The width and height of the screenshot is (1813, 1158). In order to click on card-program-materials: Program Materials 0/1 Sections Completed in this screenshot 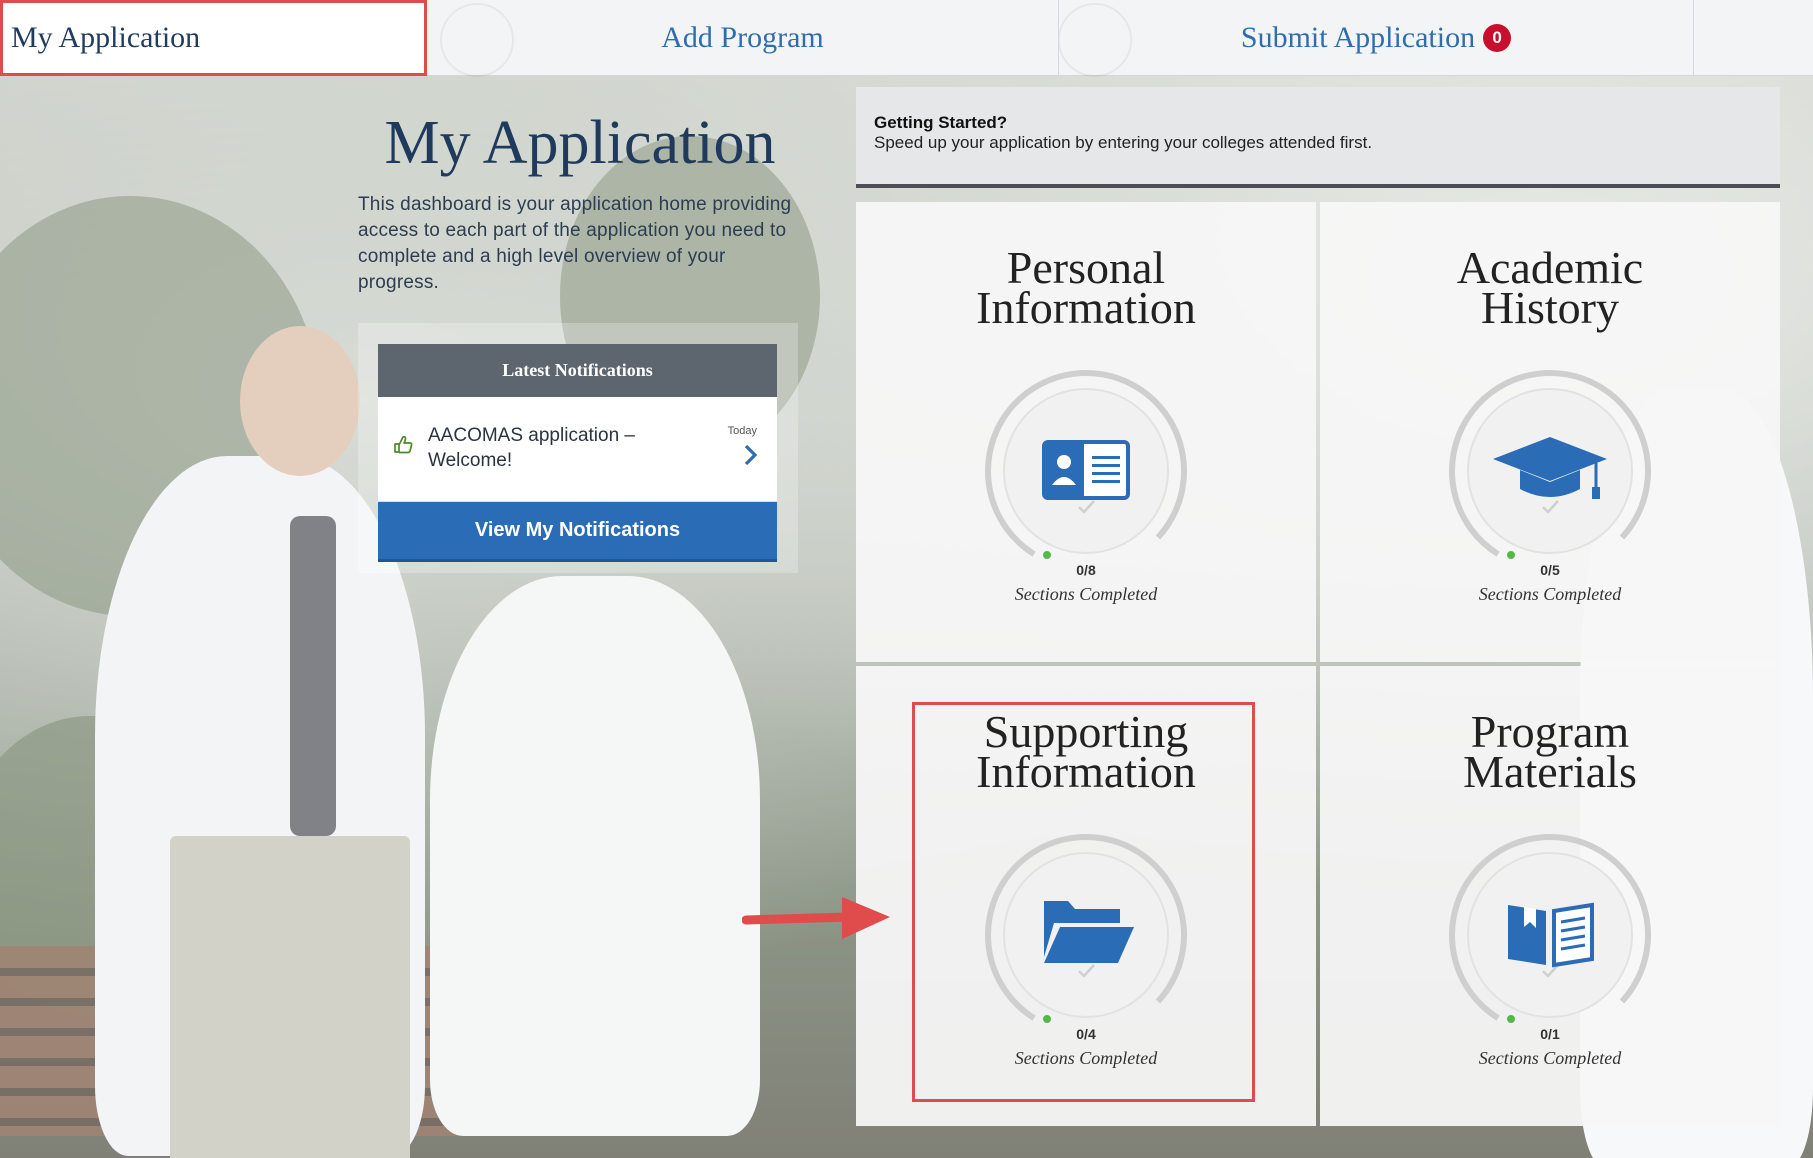, I will do `click(1550, 896)`.